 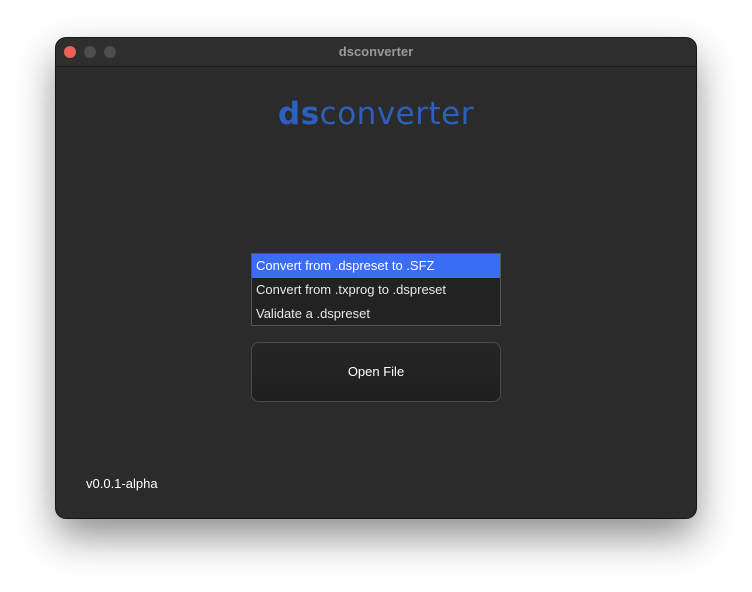 I want to click on open-file-button: Open File, so click(x=376, y=372).